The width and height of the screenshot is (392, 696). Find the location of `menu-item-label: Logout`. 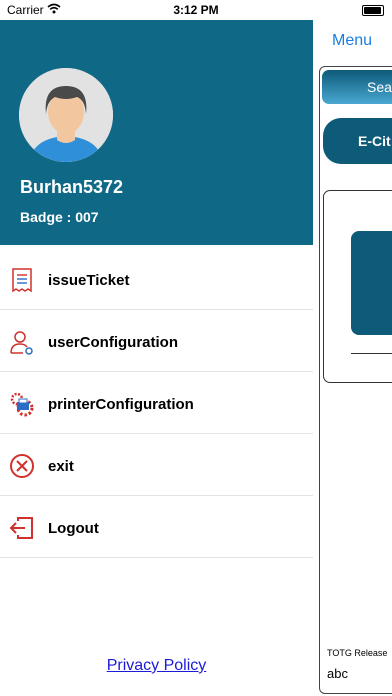

menu-item-label: Logout is located at coordinates (73, 528).